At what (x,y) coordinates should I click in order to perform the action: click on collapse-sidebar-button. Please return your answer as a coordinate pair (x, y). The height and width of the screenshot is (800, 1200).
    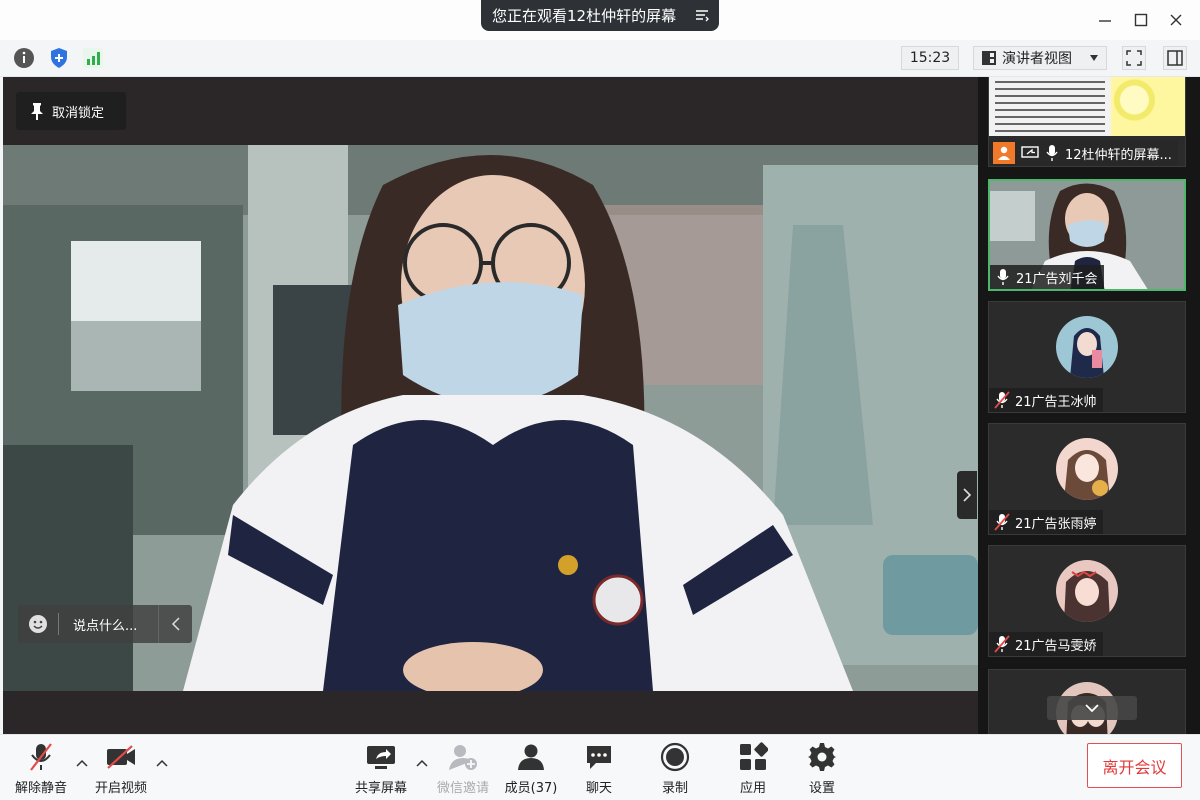
    Looking at the image, I should click on (967, 495).